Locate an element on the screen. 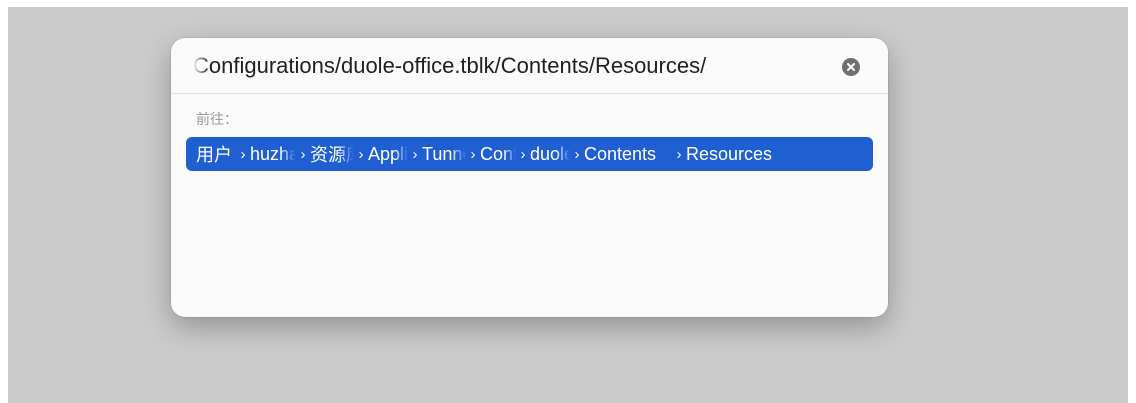 The image size is (1136, 403). breadcrumb-home: huzhang is located at coordinates (273, 153).